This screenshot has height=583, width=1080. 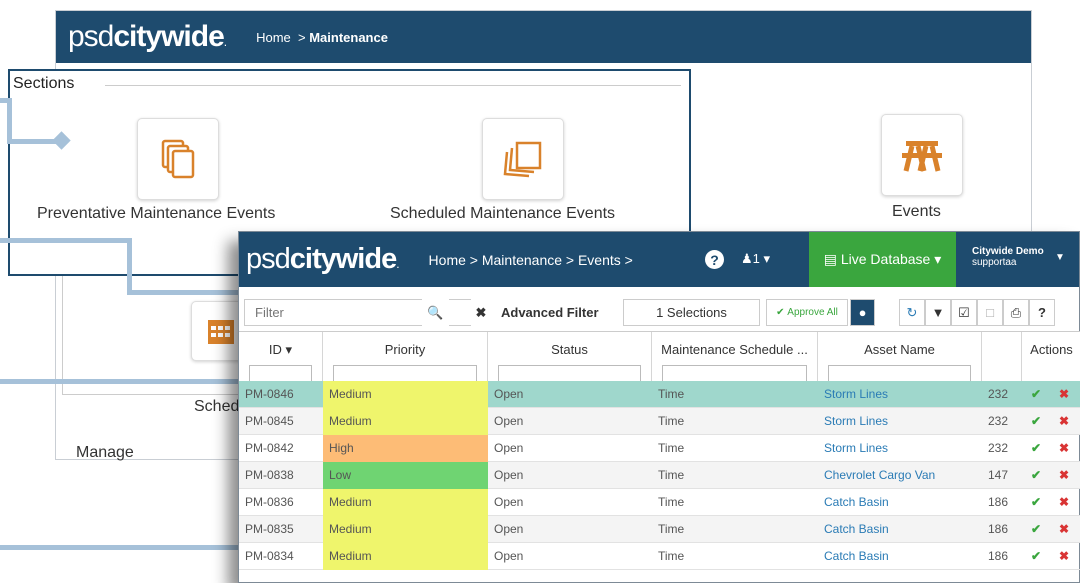 I want to click on cell-id: PM-0835, so click(x=269, y=529).